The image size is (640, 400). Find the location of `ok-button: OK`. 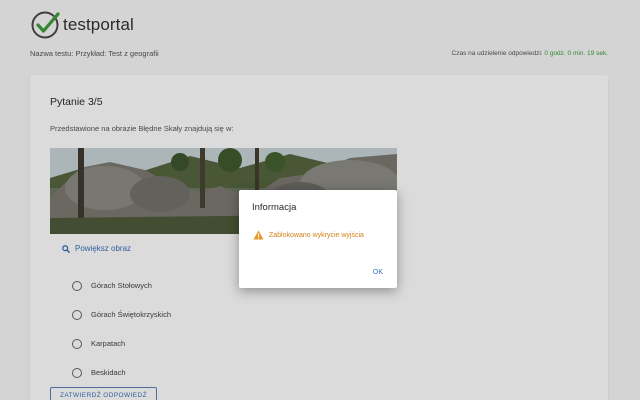

ok-button: OK is located at coordinates (378, 272).